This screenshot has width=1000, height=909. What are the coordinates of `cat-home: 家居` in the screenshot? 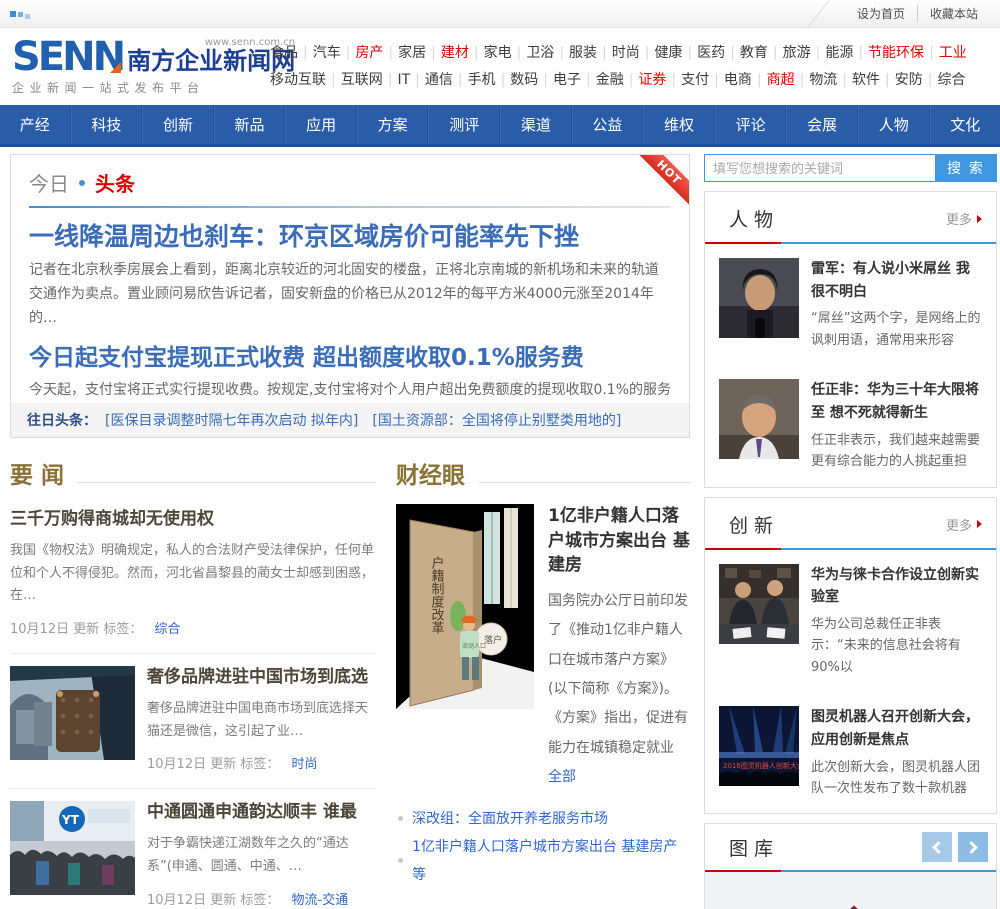 It's located at (419, 53).